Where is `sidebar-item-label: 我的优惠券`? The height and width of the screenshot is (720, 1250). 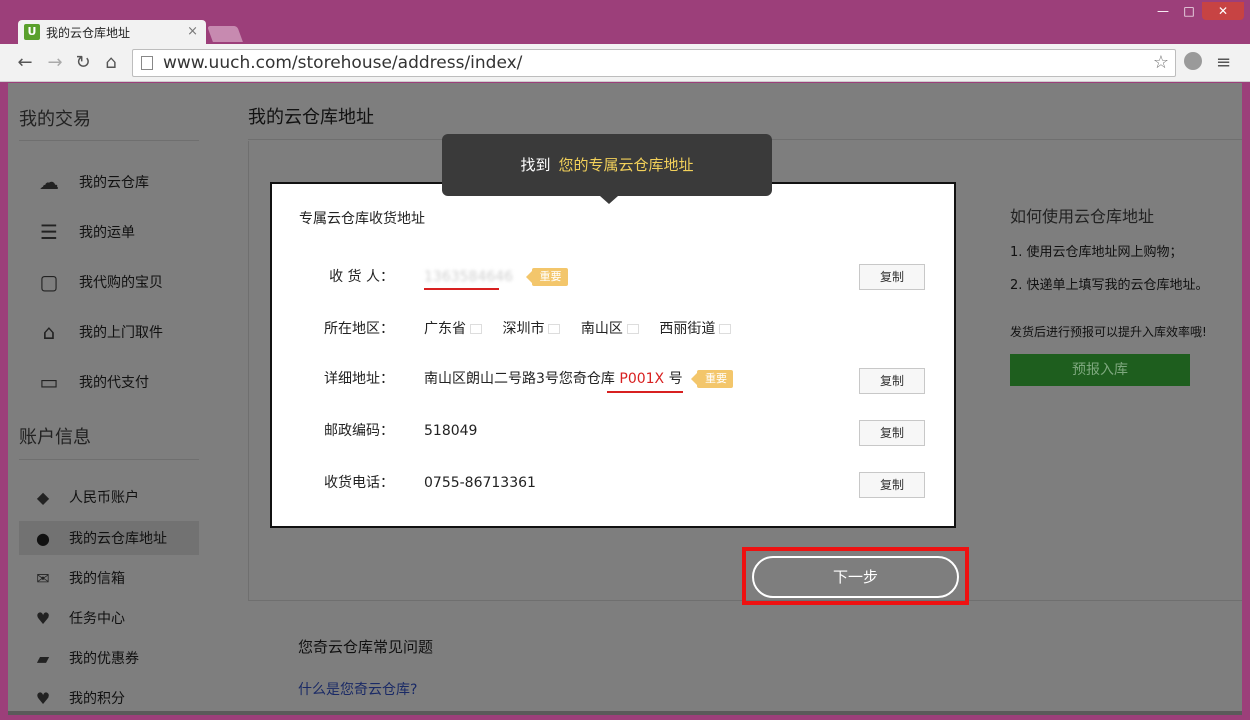
sidebar-item-label: 我的优惠券 is located at coordinates (104, 659).